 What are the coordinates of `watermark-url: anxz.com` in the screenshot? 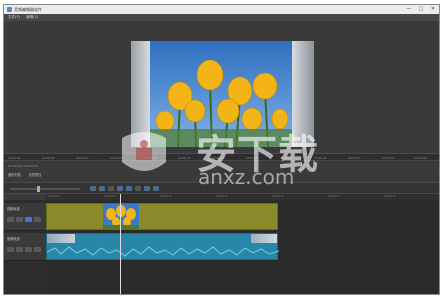 It's located at (246, 177).